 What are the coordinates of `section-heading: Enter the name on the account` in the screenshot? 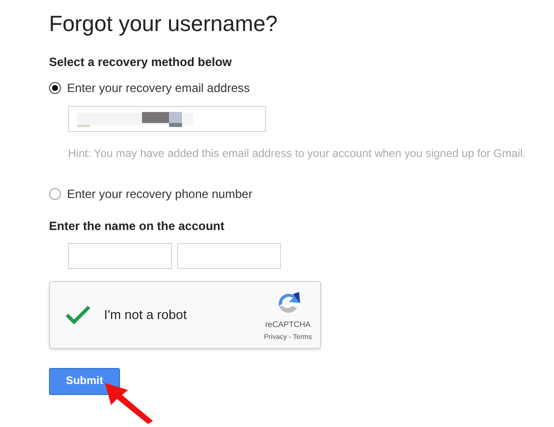 It's located at (137, 226).